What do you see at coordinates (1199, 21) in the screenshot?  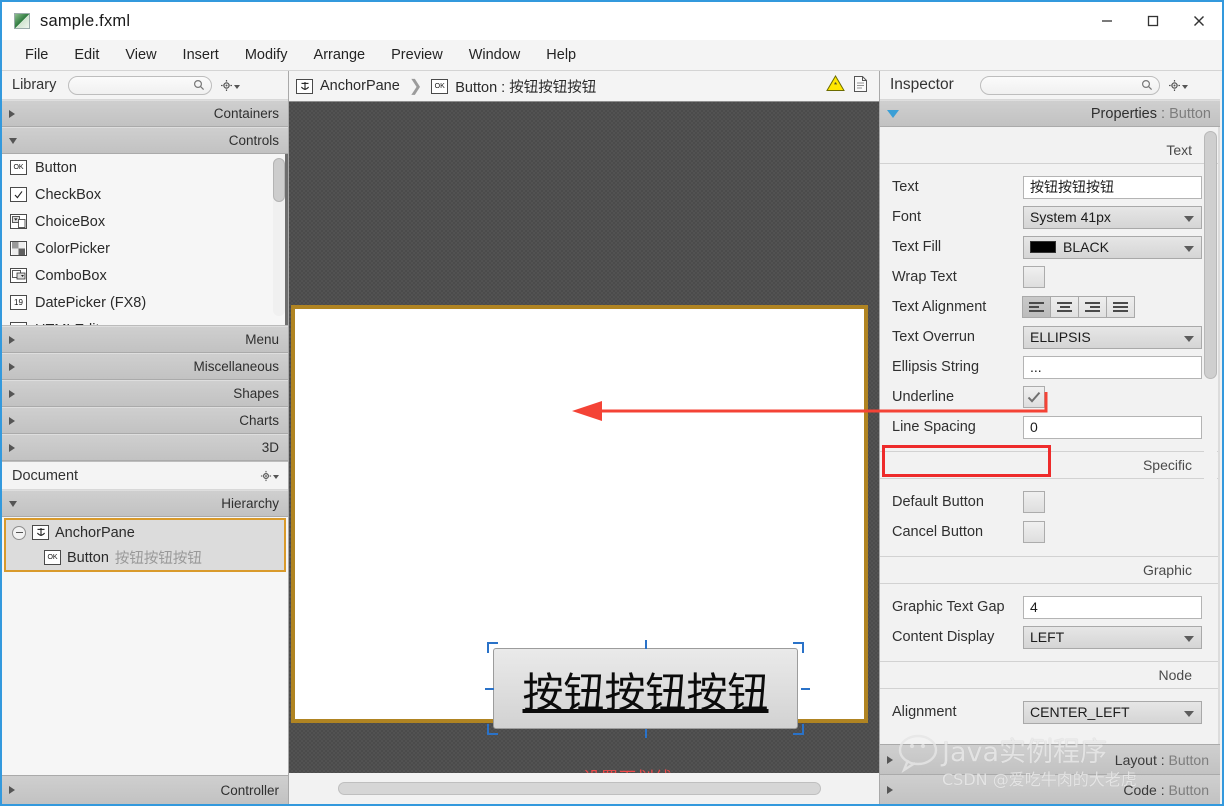 I see `close-icon` at bounding box center [1199, 21].